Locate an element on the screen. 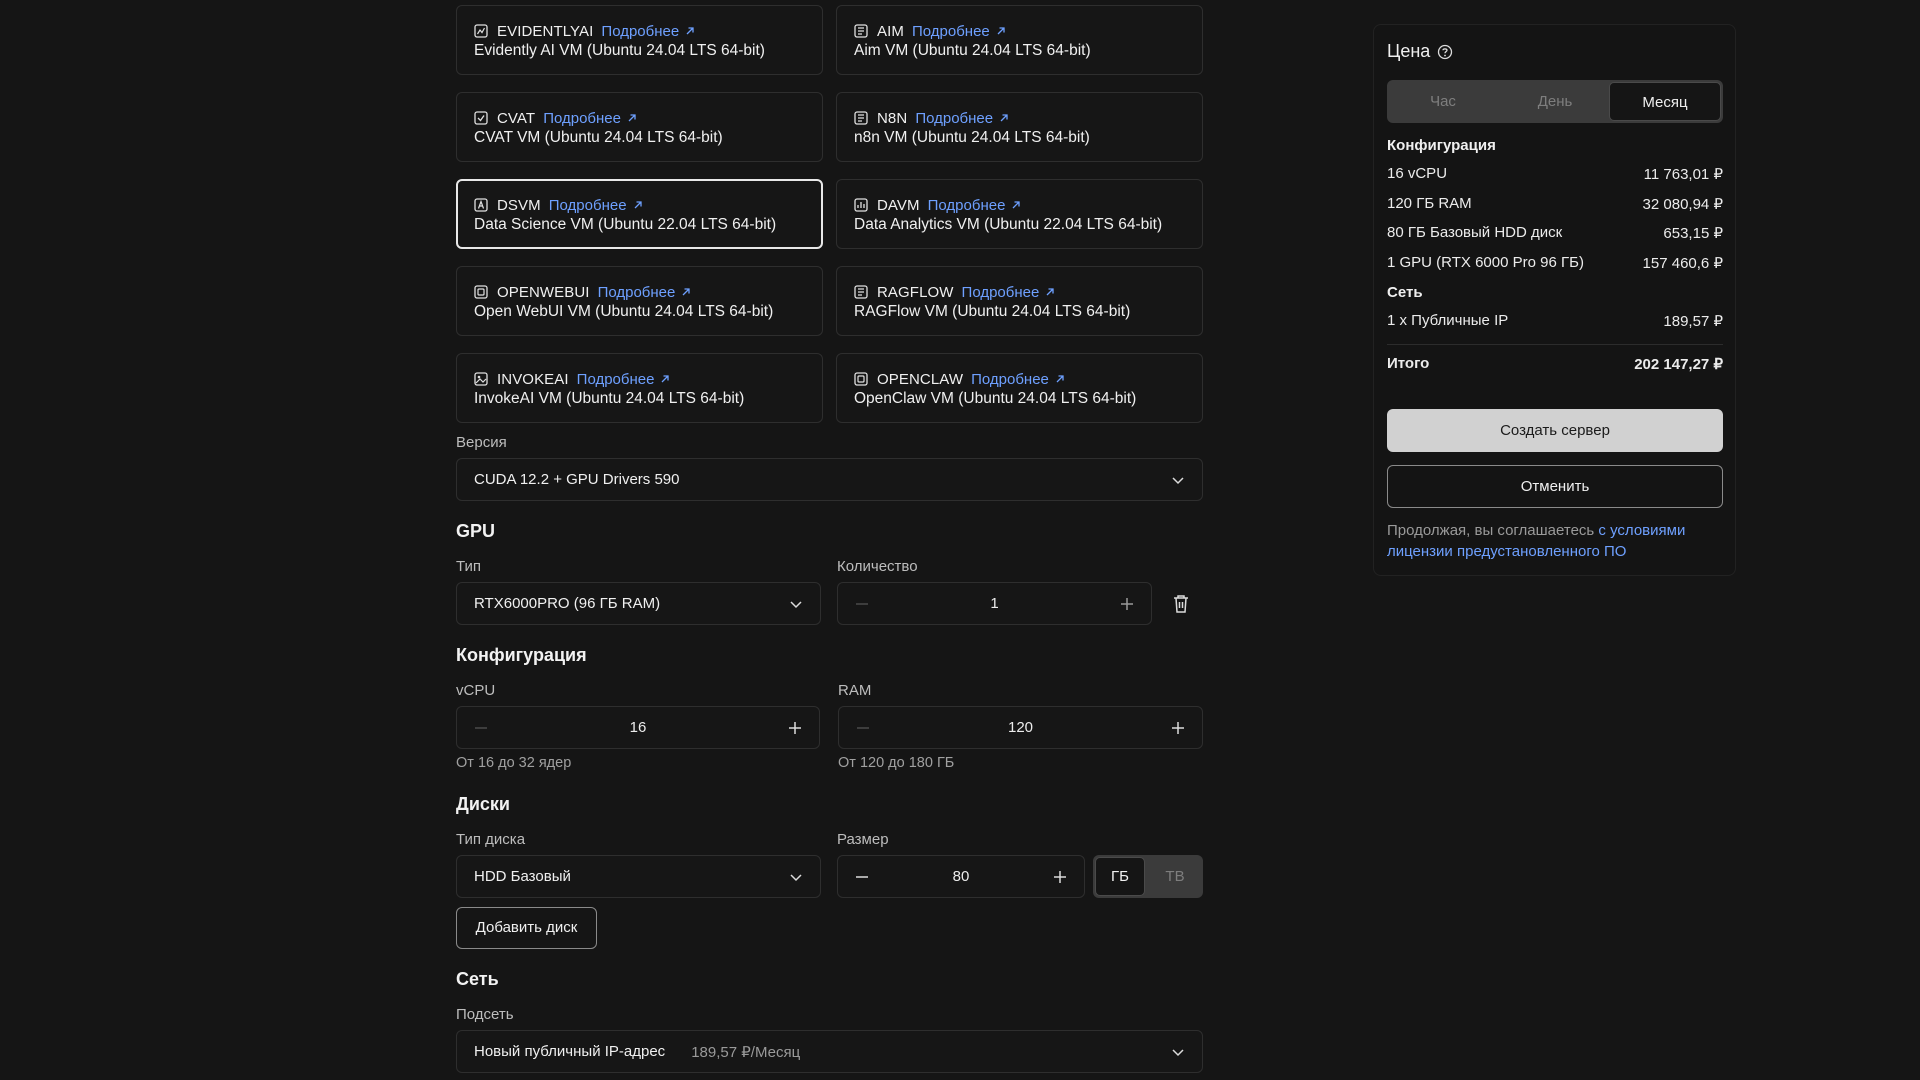  image-code: DAVM is located at coordinates (898, 205).